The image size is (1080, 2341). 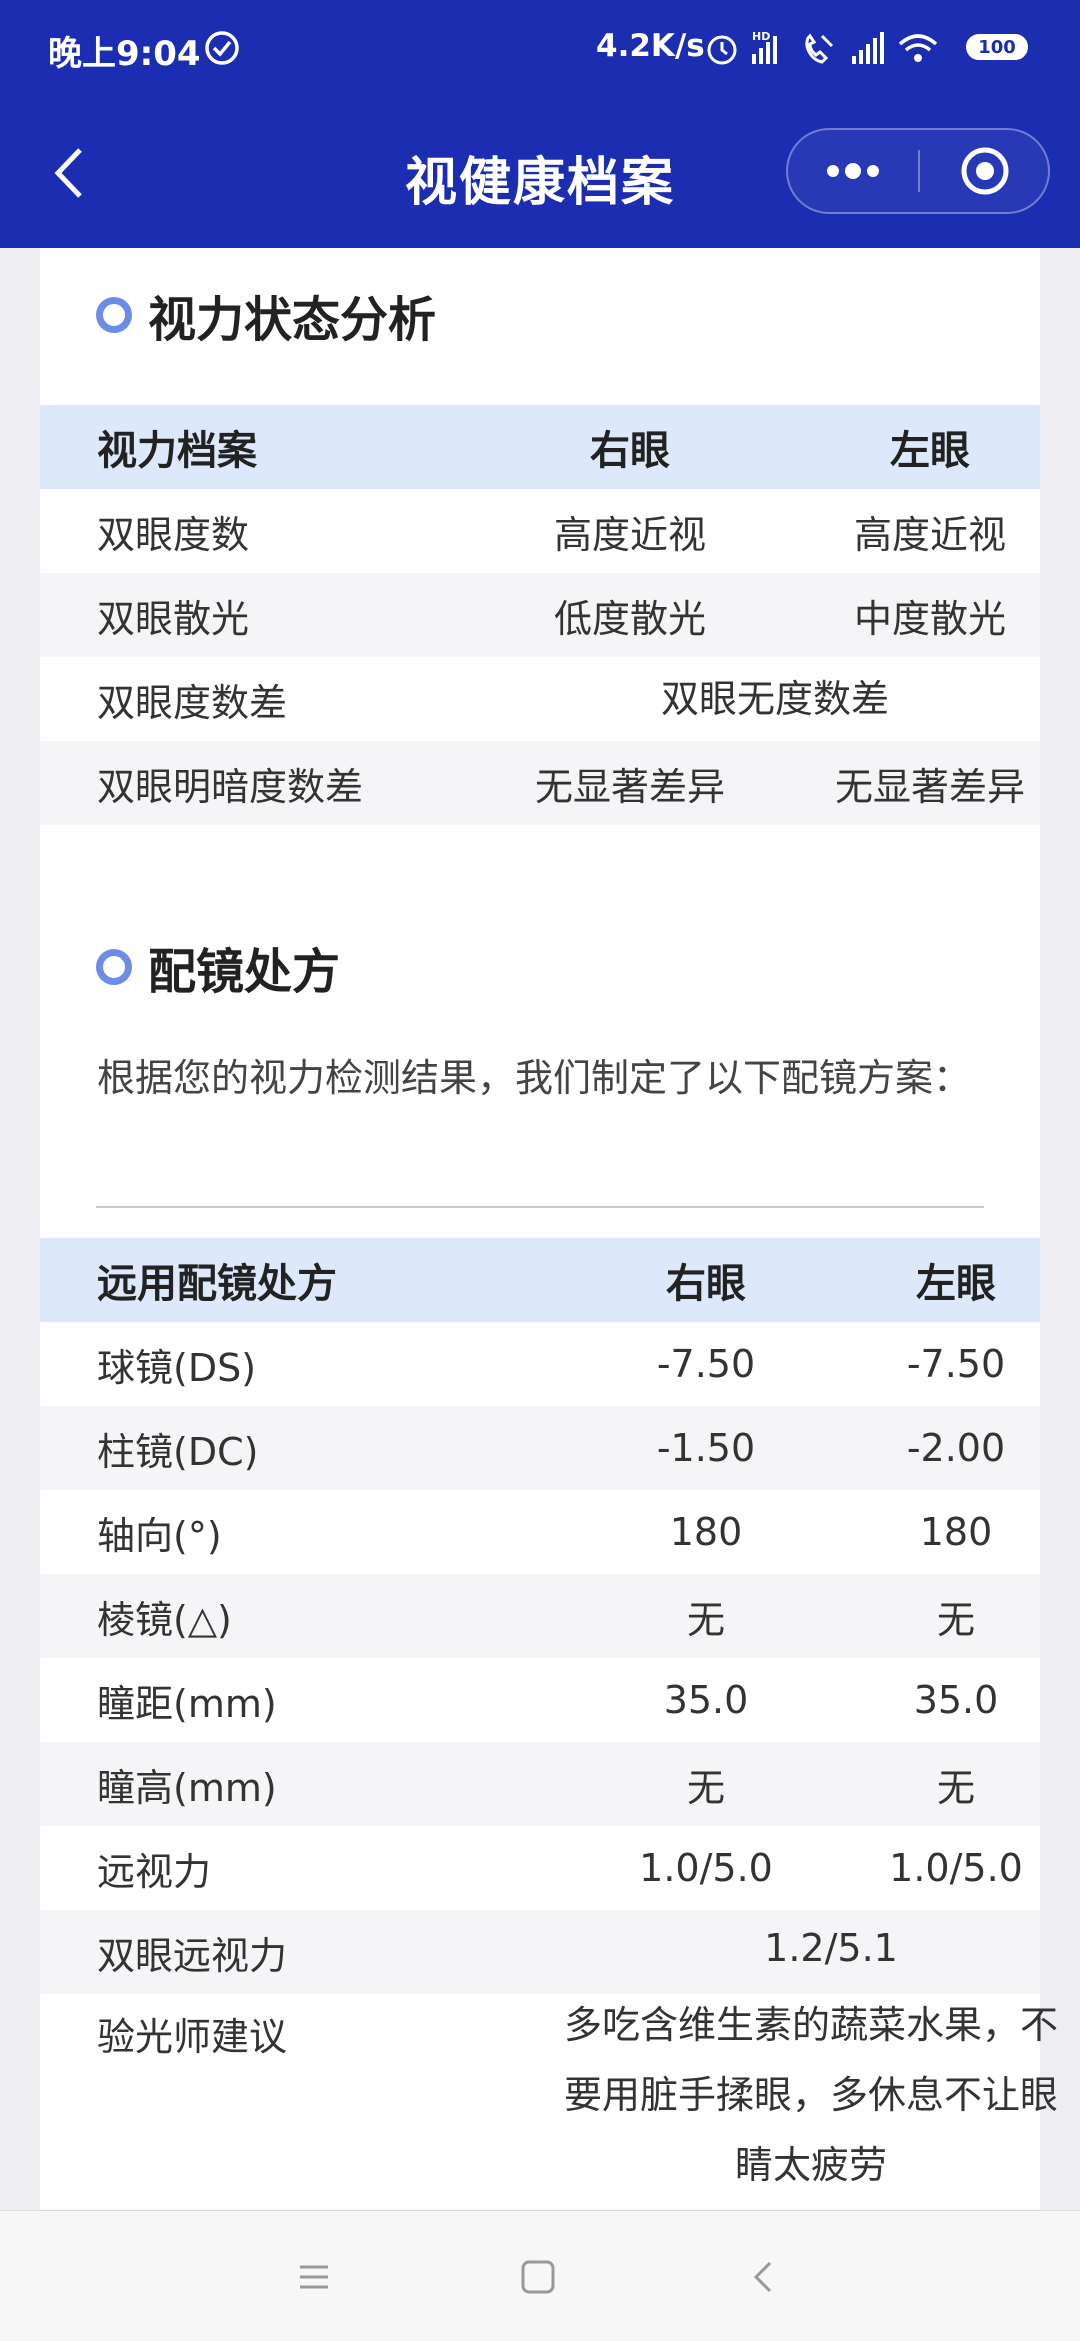 I want to click on row-label: 瞳高(mm), so click(x=187, y=1787).